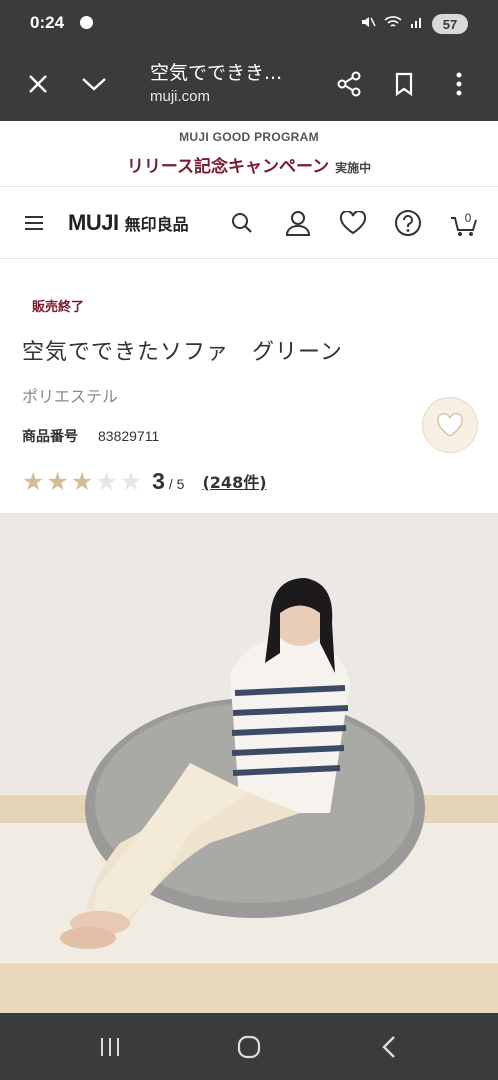 The width and height of the screenshot is (498, 1080). Describe the element at coordinates (459, 84) in the screenshot. I see `more-vertical-icon` at that location.